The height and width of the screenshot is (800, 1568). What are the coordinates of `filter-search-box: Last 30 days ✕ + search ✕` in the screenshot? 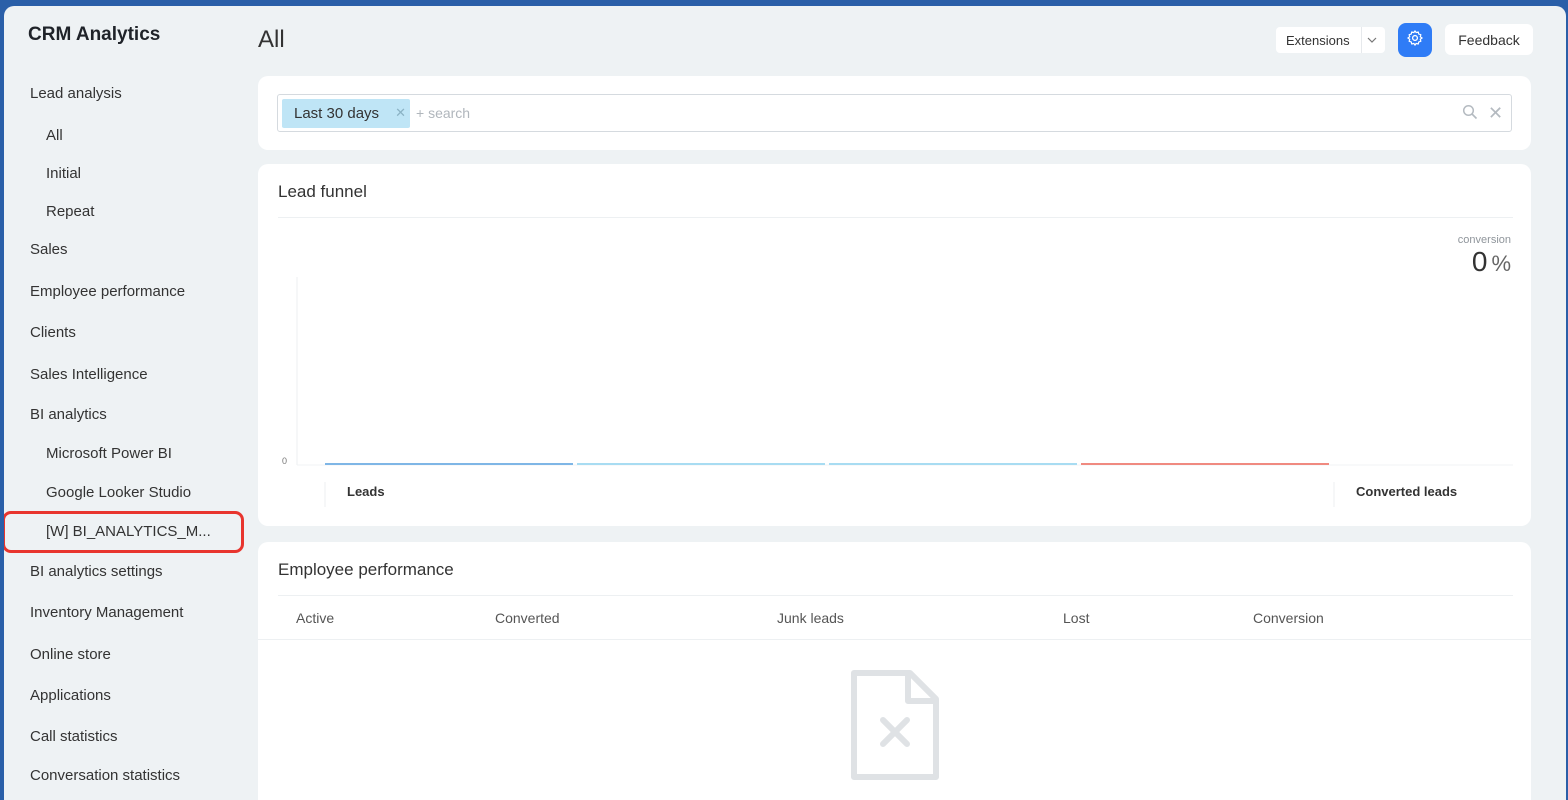 It's located at (894, 113).